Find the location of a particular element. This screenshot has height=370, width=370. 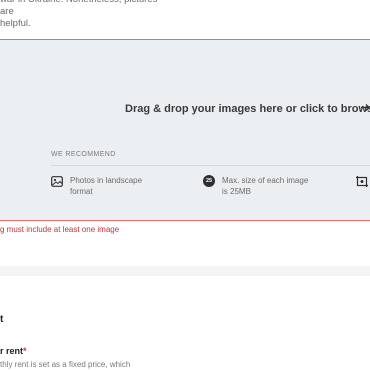

rent-label-text: r rent is located at coordinates (12, 351).